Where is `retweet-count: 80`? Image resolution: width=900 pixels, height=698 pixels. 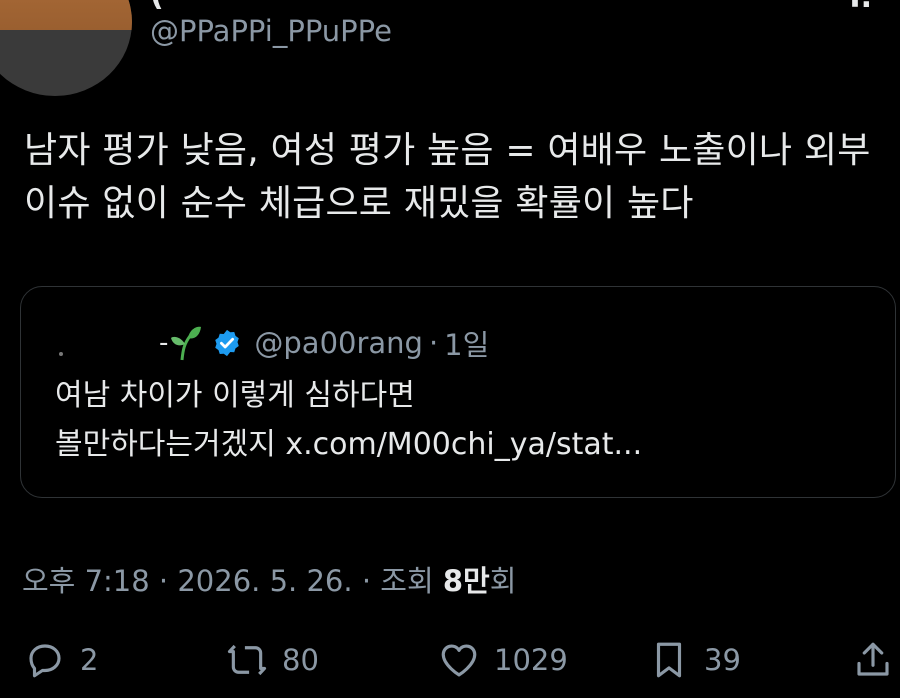 retweet-count: 80 is located at coordinates (300, 660).